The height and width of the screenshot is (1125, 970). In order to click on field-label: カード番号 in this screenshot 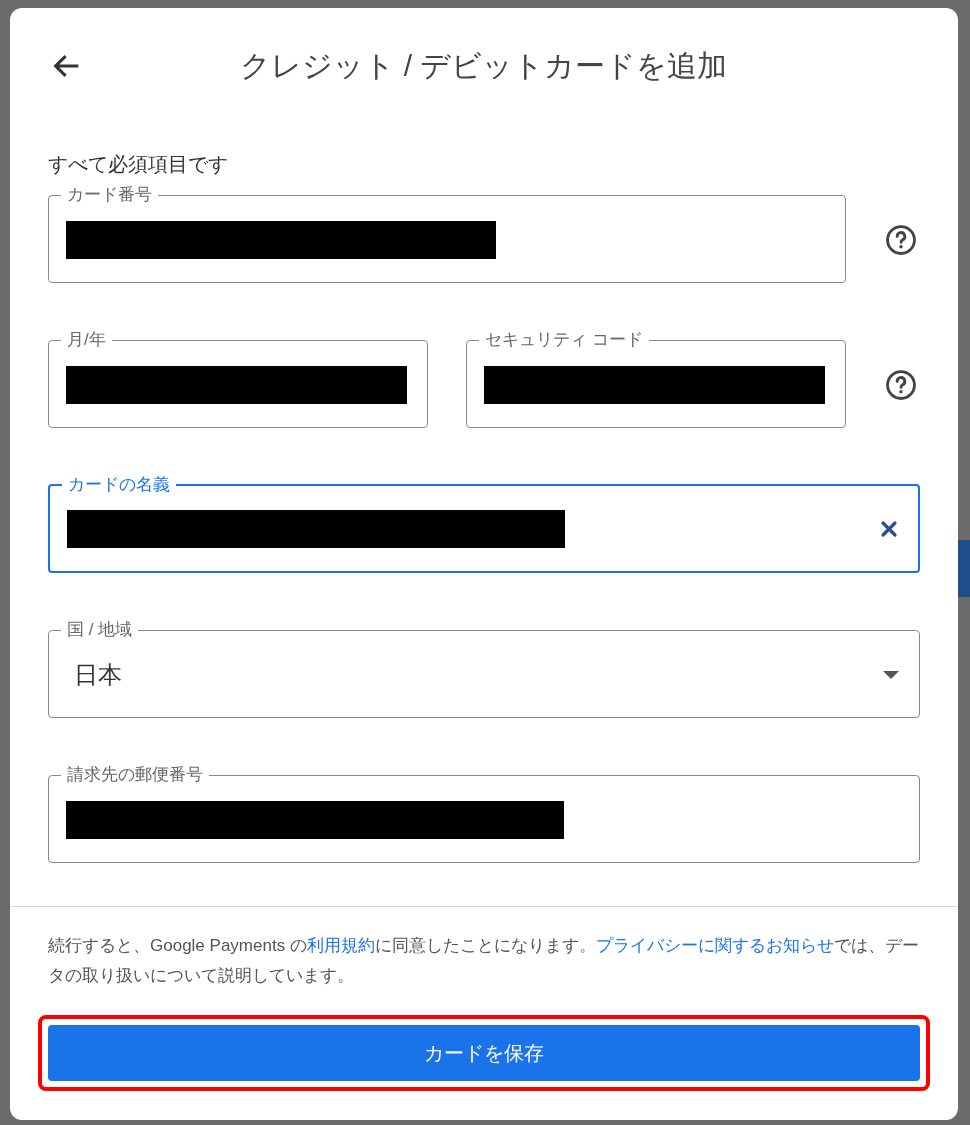, I will do `click(109, 195)`.